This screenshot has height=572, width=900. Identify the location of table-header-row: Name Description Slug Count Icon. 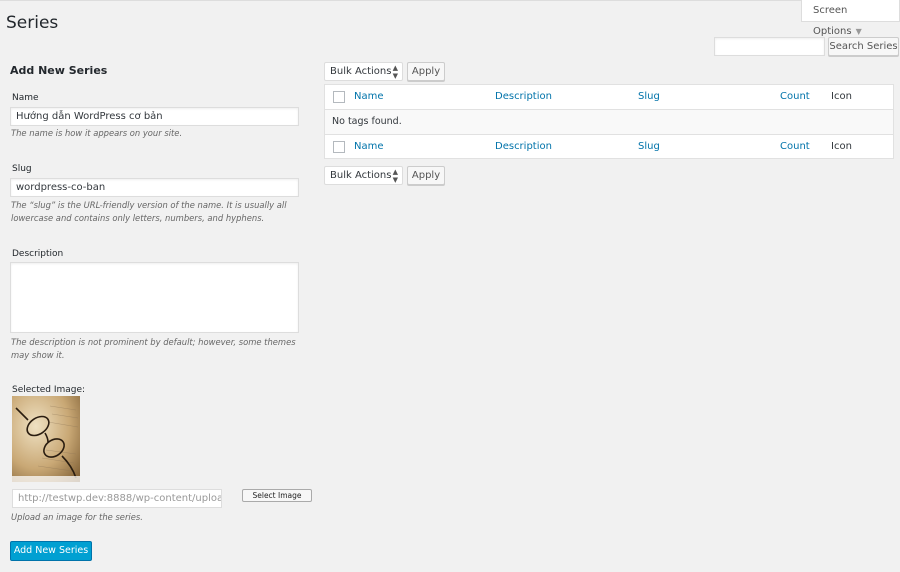
(609, 97).